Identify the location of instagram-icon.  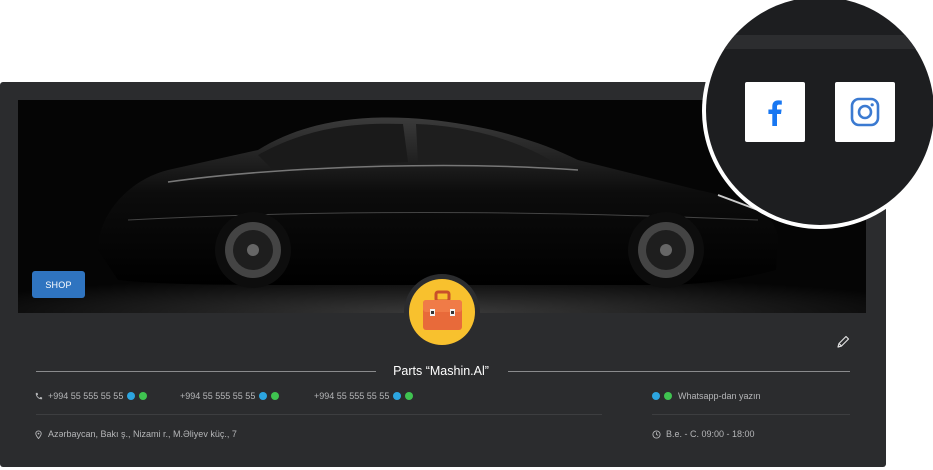
(865, 112).